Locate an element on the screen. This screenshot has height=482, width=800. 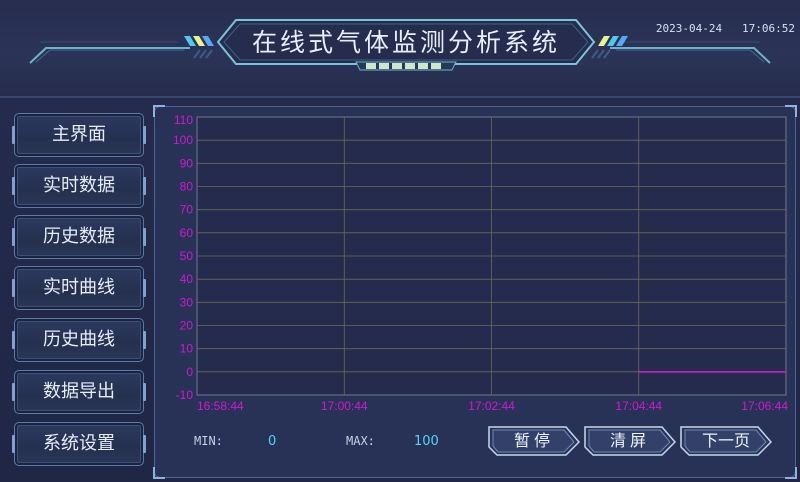
min-value: 0 is located at coordinates (272, 441).